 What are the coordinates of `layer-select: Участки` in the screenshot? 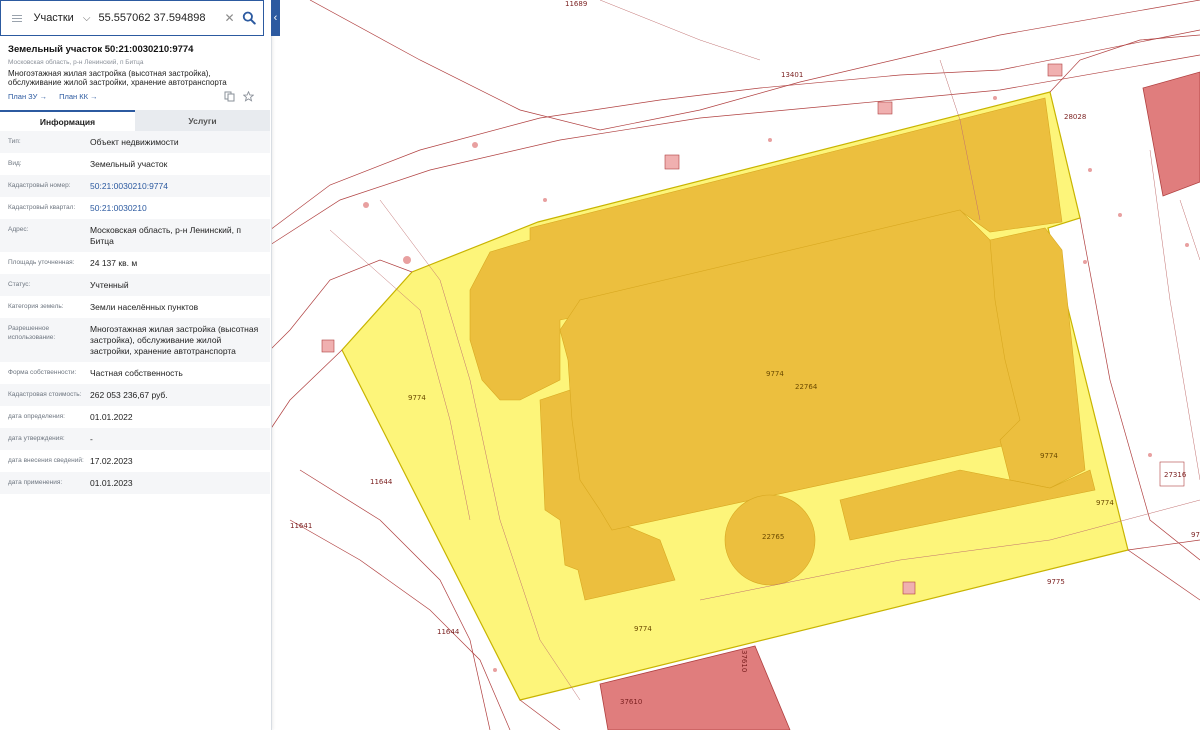 It's located at (57, 18).